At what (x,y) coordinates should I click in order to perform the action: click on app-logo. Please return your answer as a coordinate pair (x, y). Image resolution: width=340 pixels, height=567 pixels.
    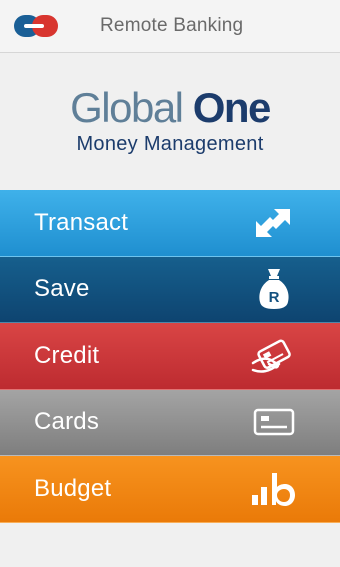
    Looking at the image, I should click on (36, 26).